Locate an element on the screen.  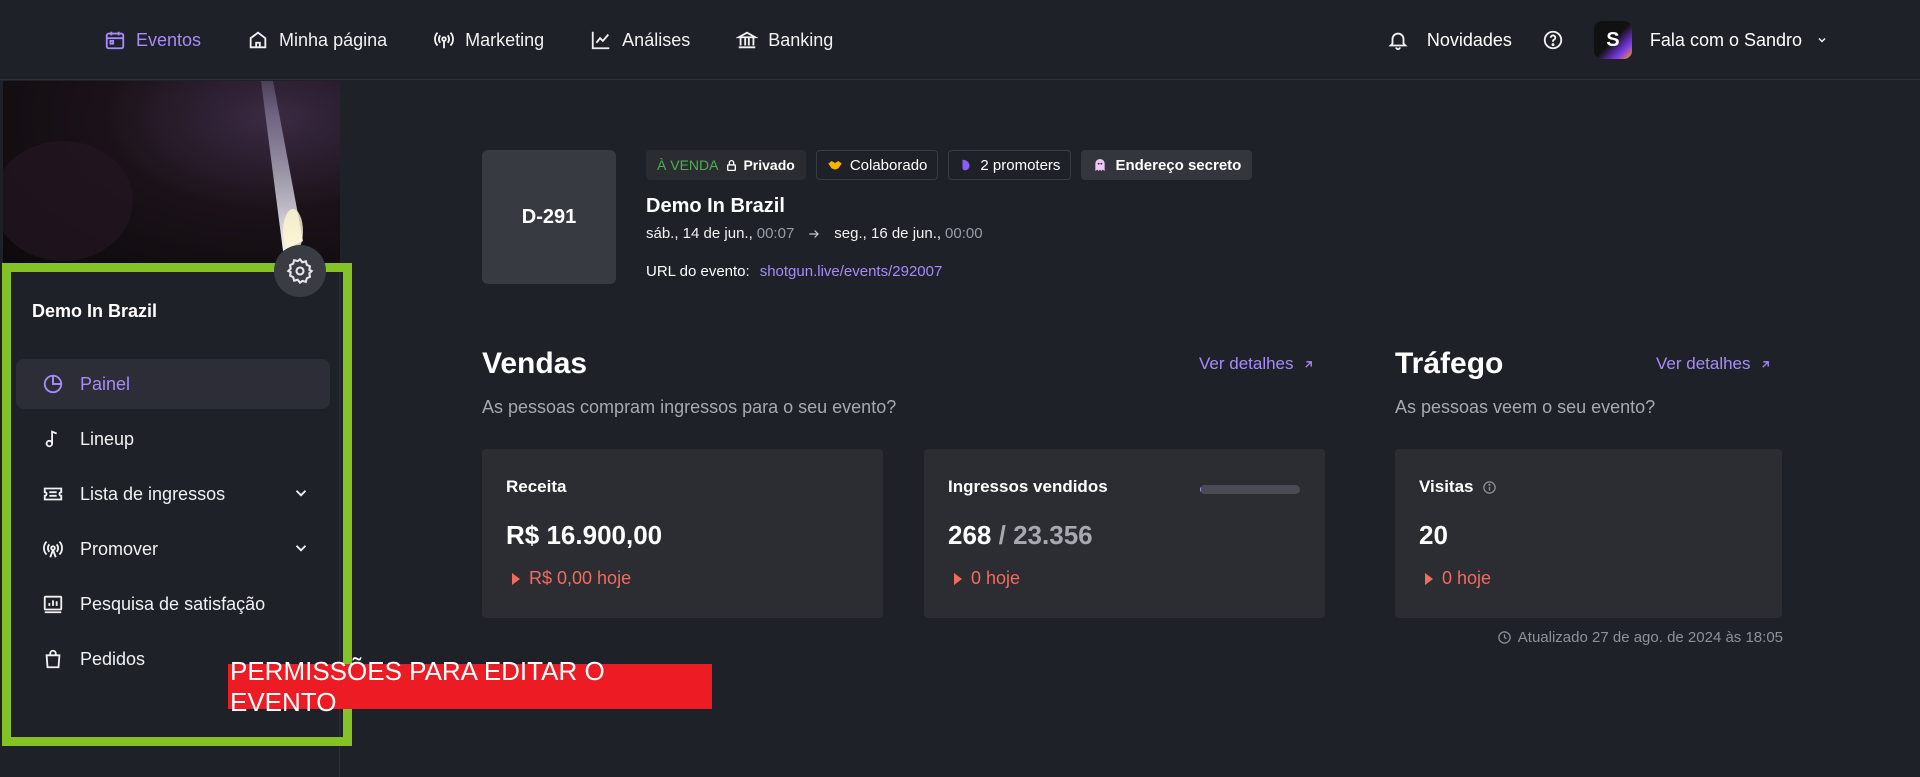
nav-item-analises: Análises is located at coordinates (640, 40).